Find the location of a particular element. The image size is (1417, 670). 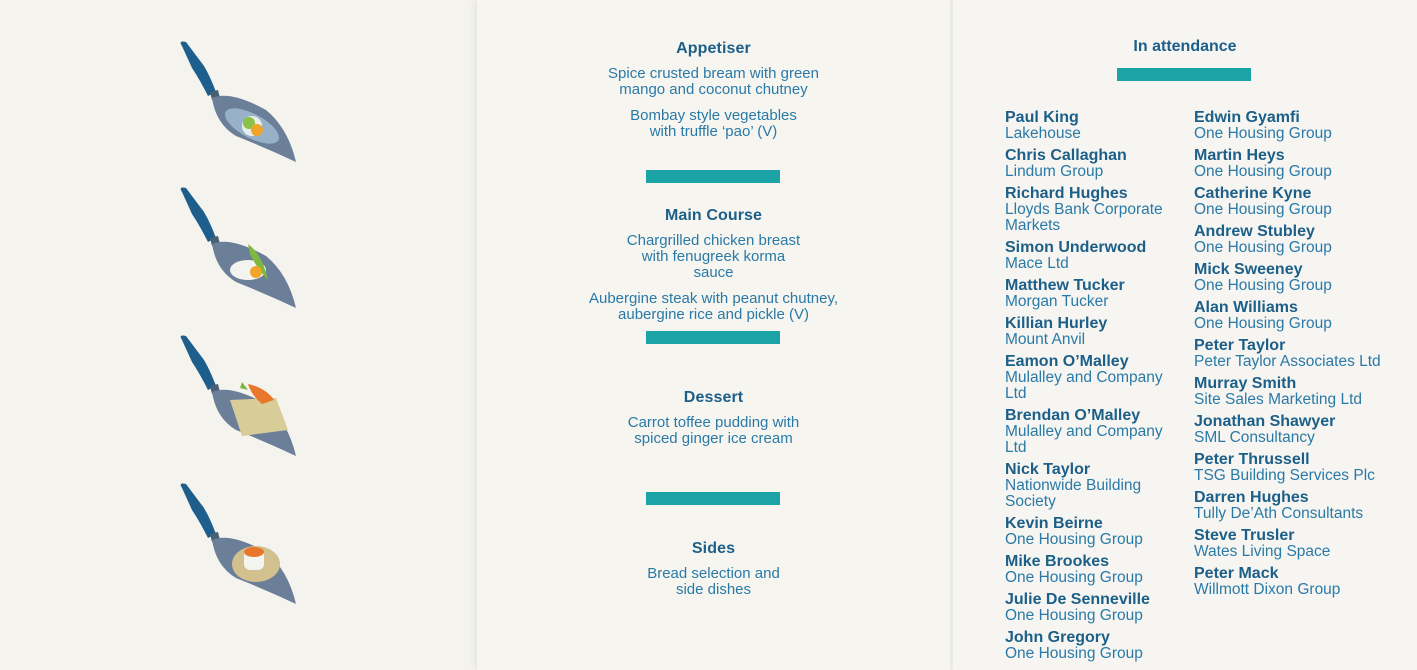

attendee-name: Peter Taylor is located at coordinates (1240, 345).